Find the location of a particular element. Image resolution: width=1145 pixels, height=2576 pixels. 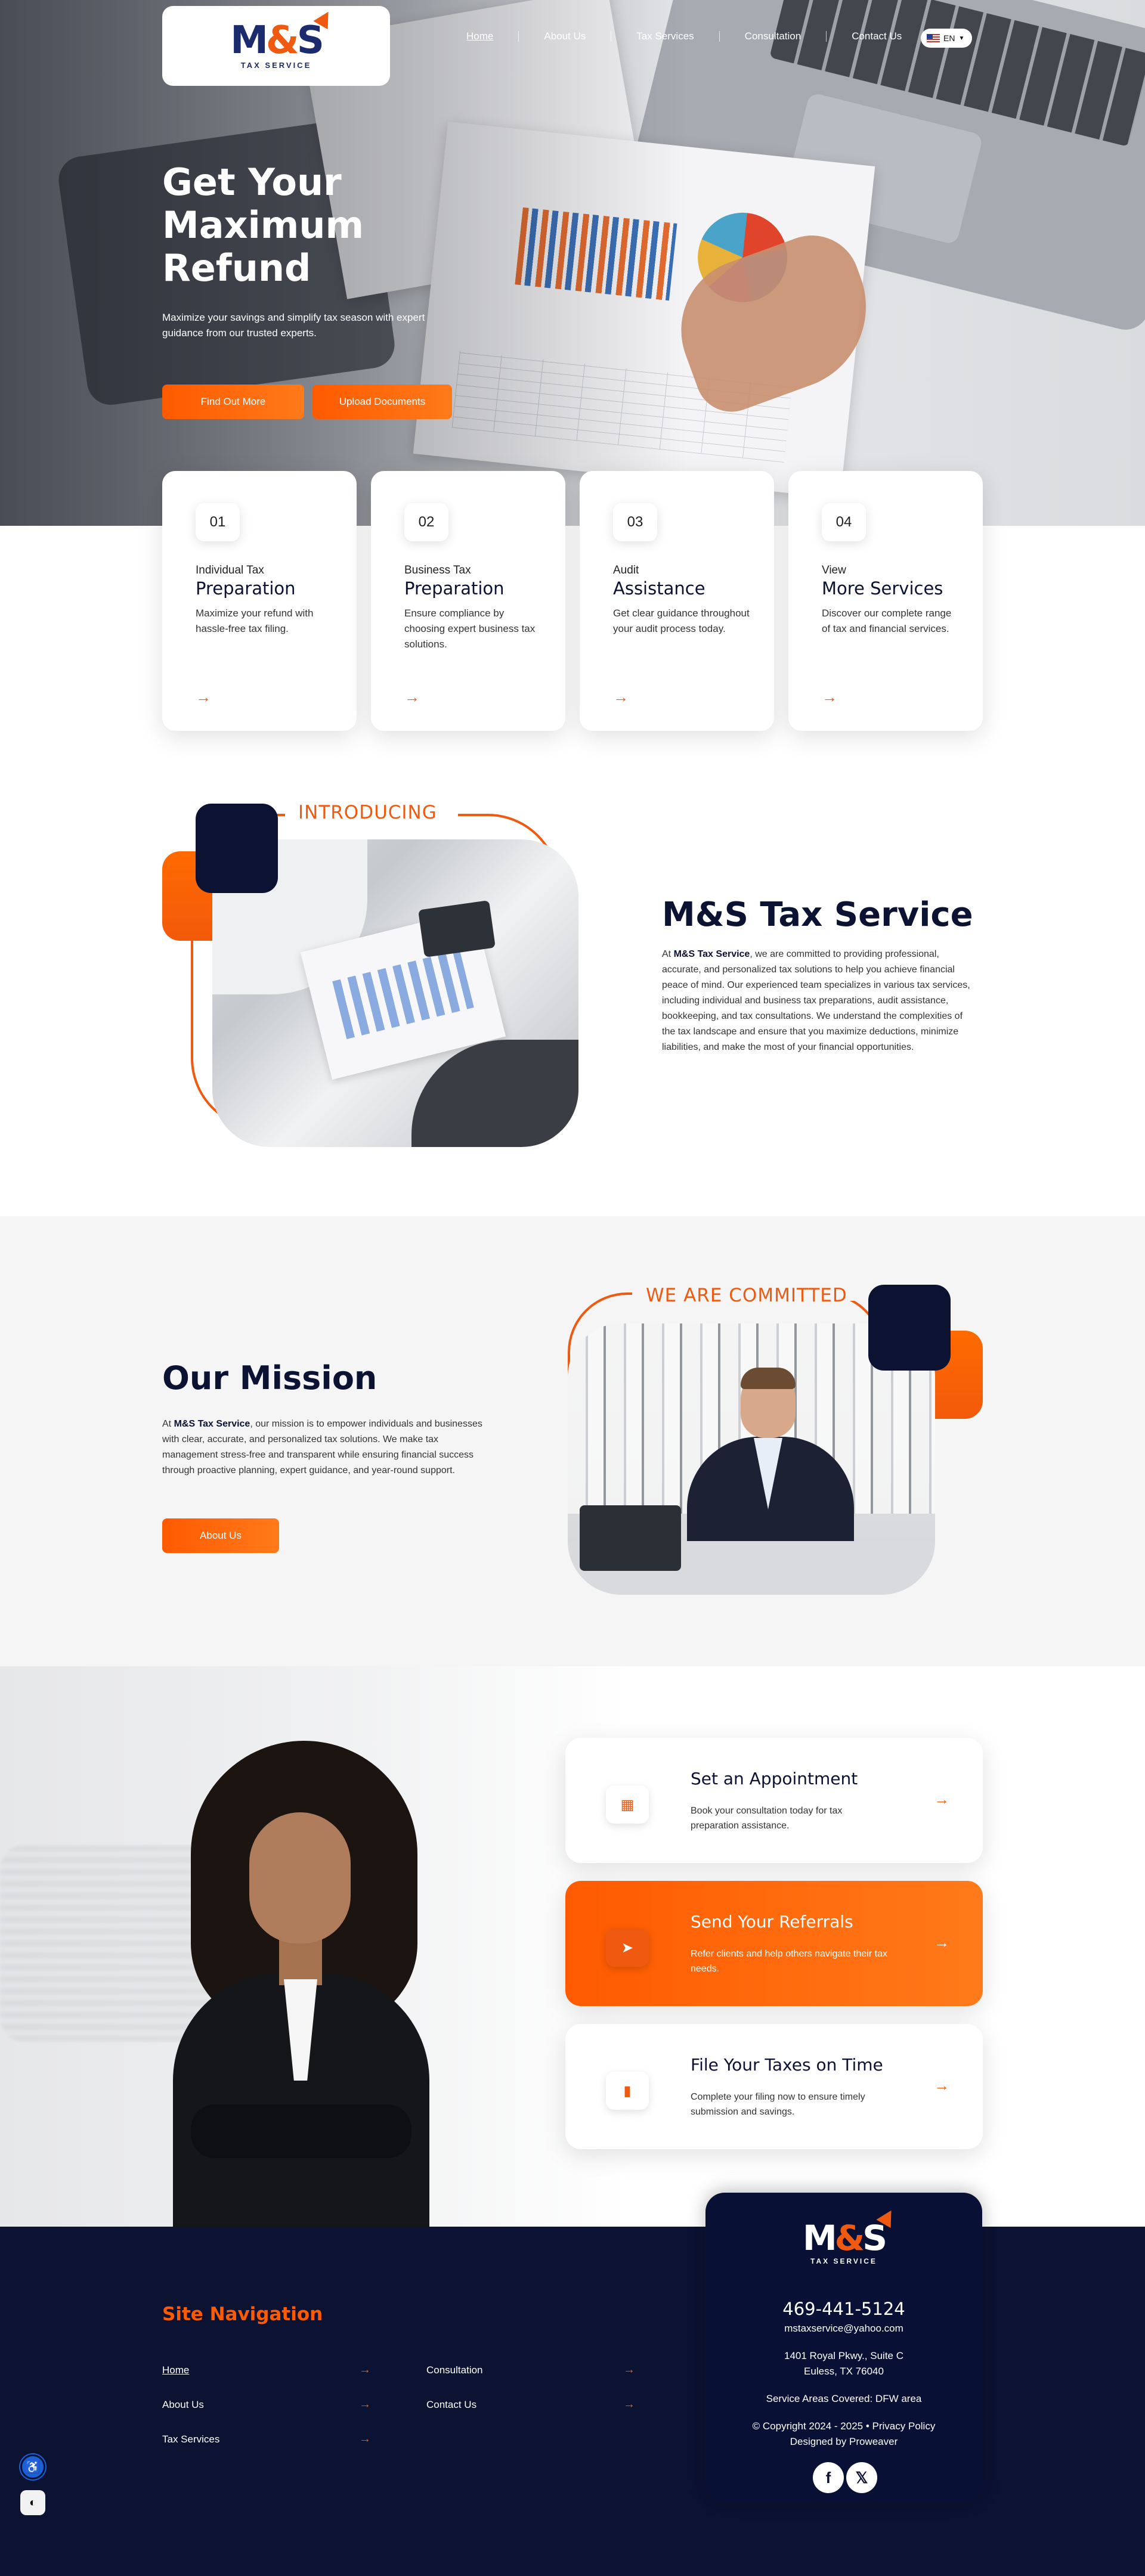

footer-link-about-us: About Us → is located at coordinates (266, 2405).